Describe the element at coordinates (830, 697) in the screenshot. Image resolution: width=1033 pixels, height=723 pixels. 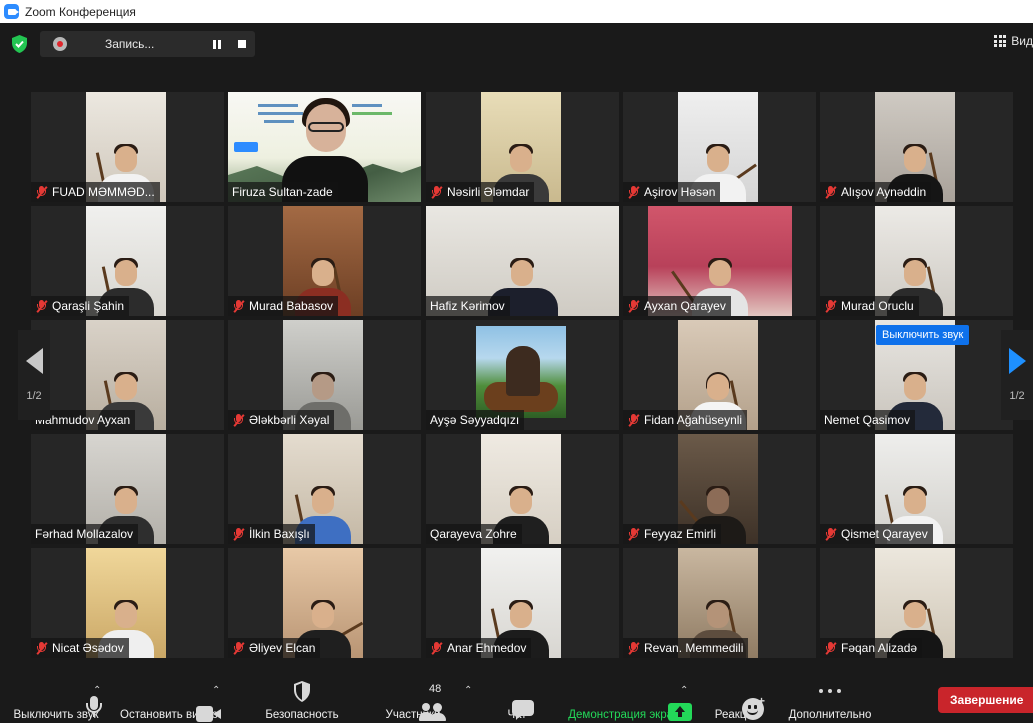
I see `more-button: Дополнительно` at that location.